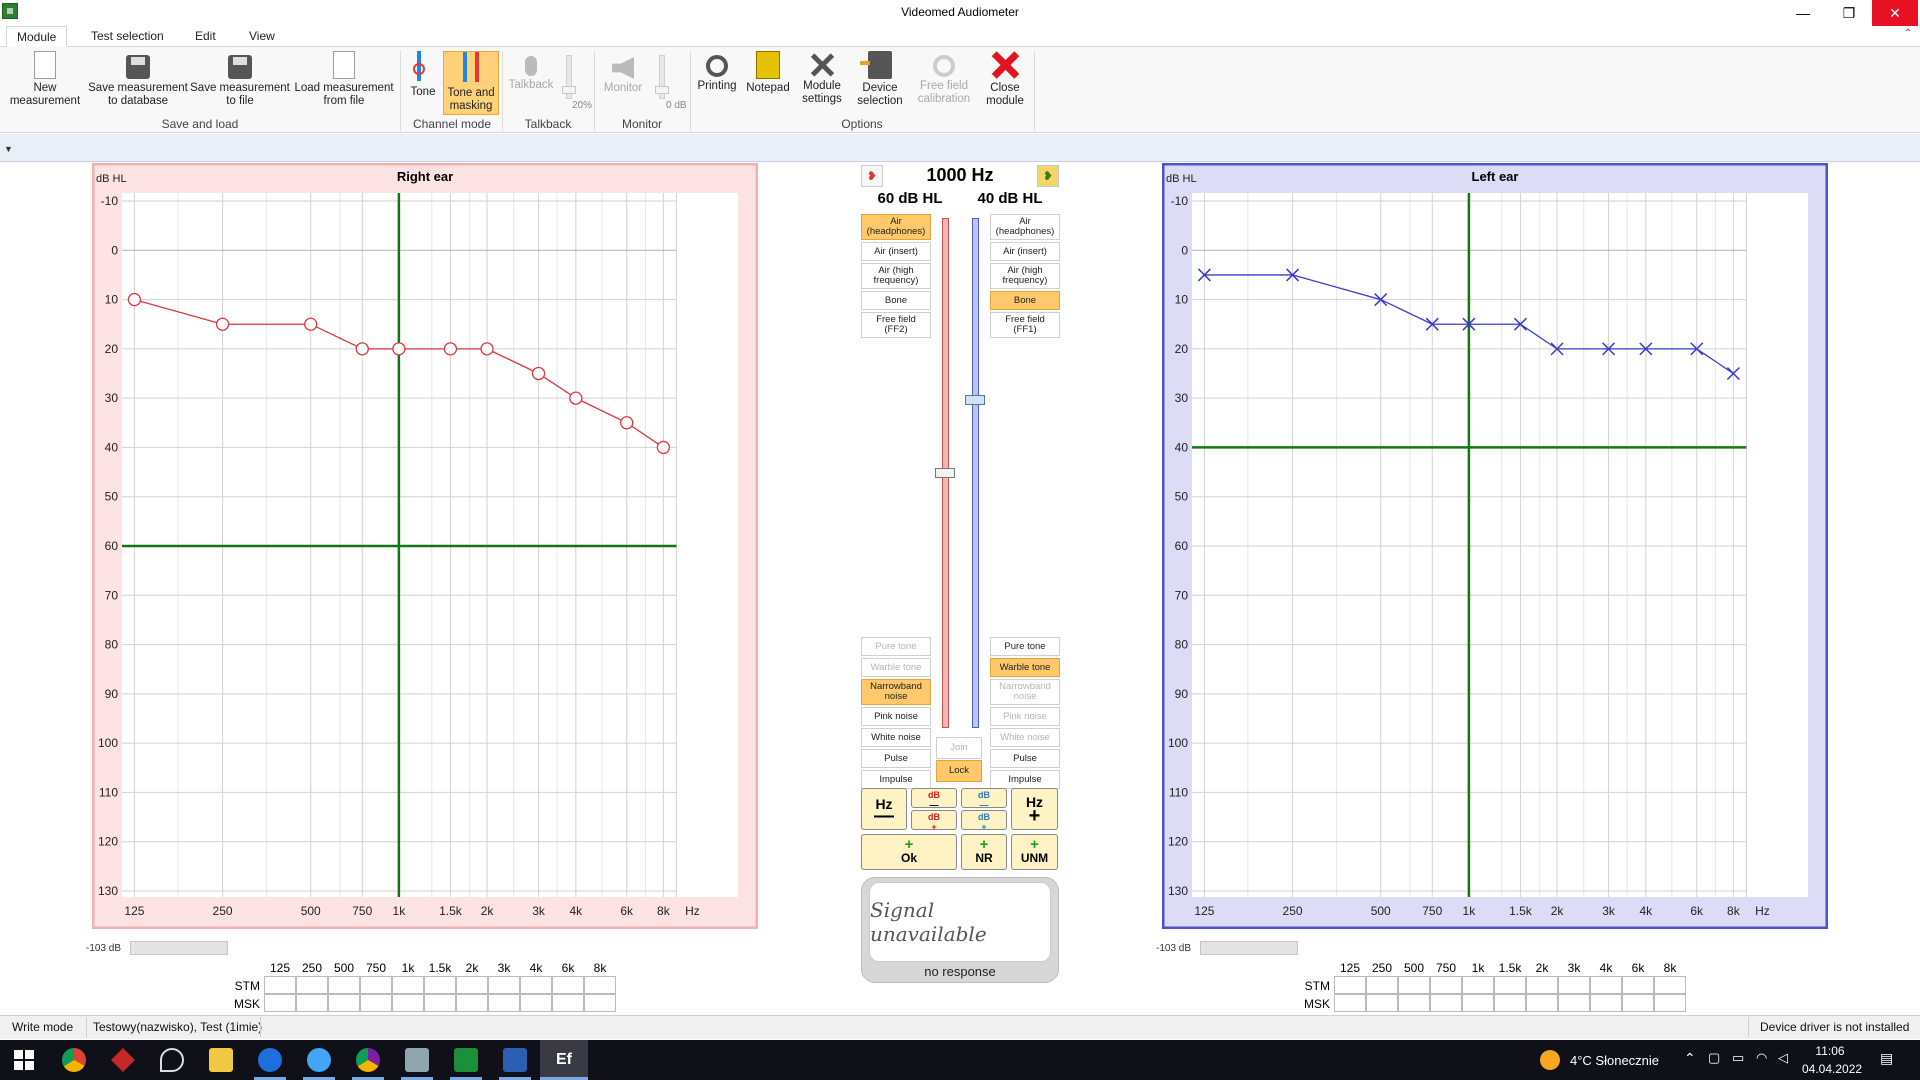 Image resolution: width=1920 pixels, height=1080 pixels. Describe the element at coordinates (417, 1060) in the screenshot. I see `app-window-icon` at that location.